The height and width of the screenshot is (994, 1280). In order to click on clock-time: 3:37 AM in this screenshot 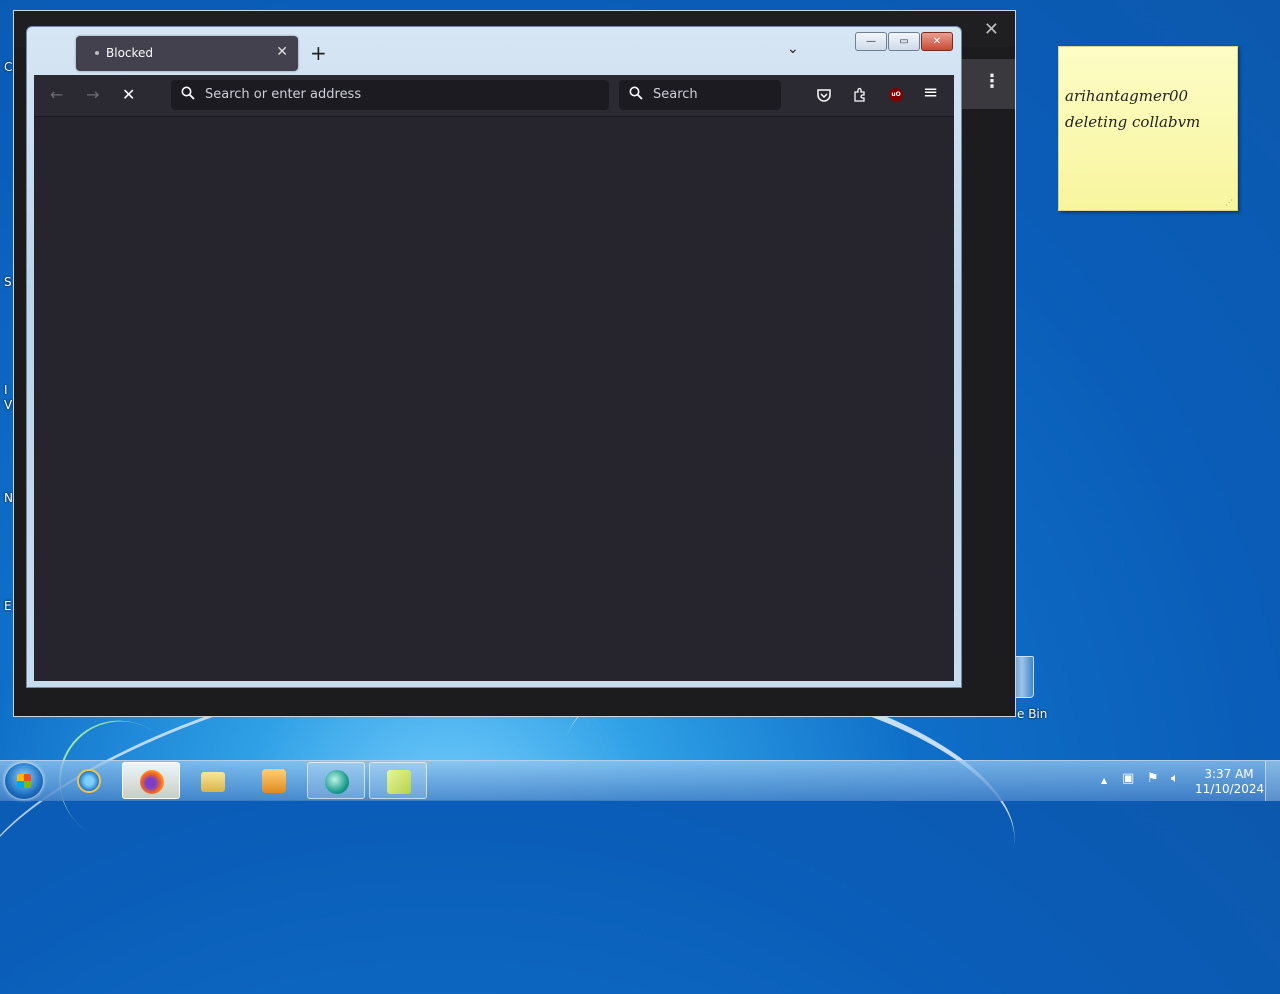, I will do `click(1229, 774)`.